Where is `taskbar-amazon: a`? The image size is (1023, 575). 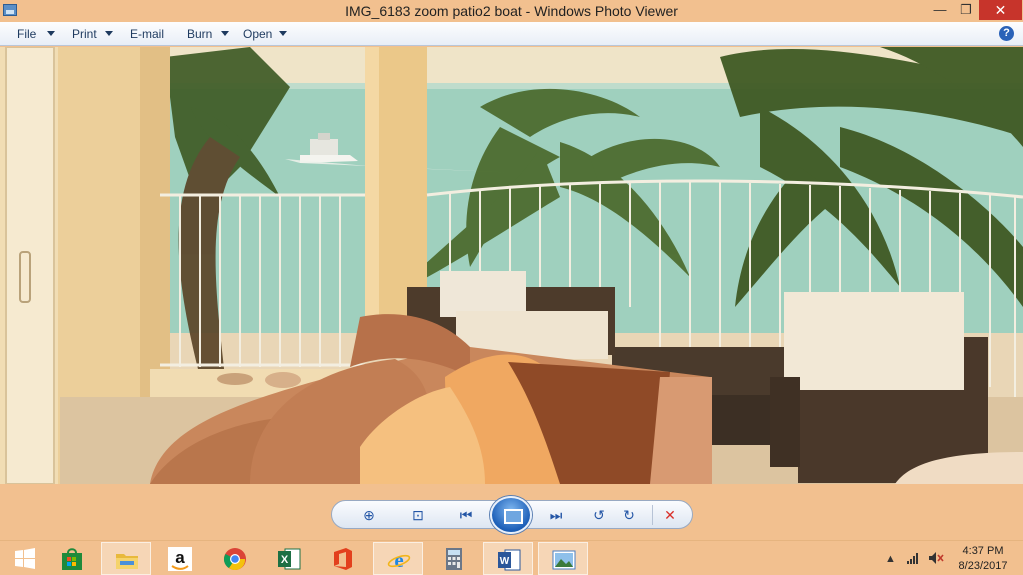
taskbar-amazon: a is located at coordinates (180, 558).